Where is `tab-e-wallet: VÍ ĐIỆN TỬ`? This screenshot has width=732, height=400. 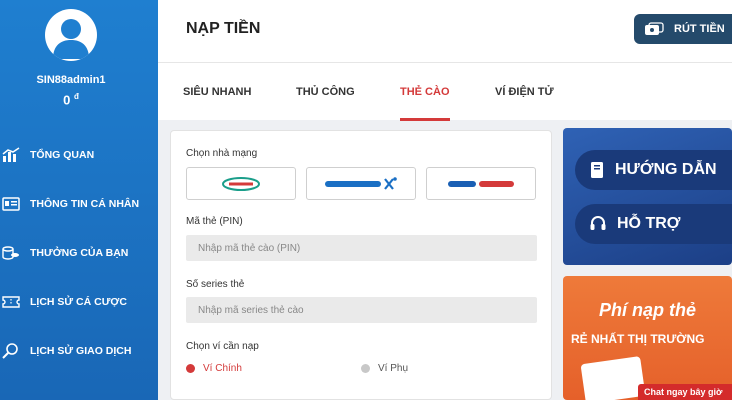 tab-e-wallet: VÍ ĐIỆN TỬ is located at coordinates (524, 92).